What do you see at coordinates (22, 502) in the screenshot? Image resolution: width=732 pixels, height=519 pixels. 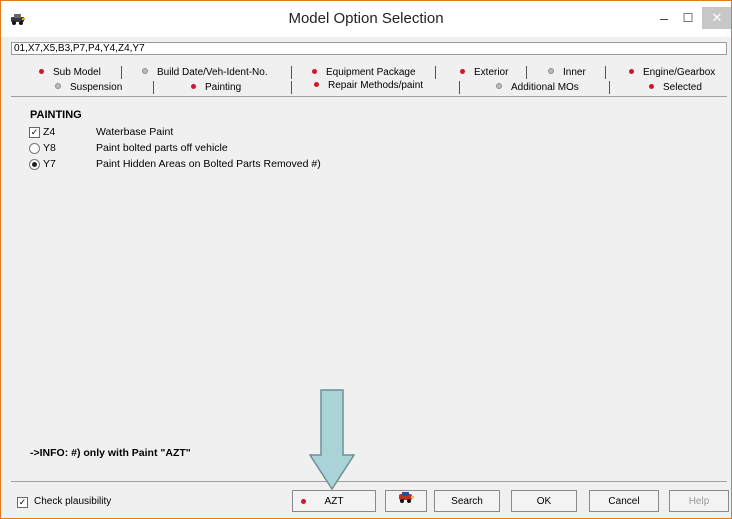 I see `check-plausibility-checkbox: ✓` at bounding box center [22, 502].